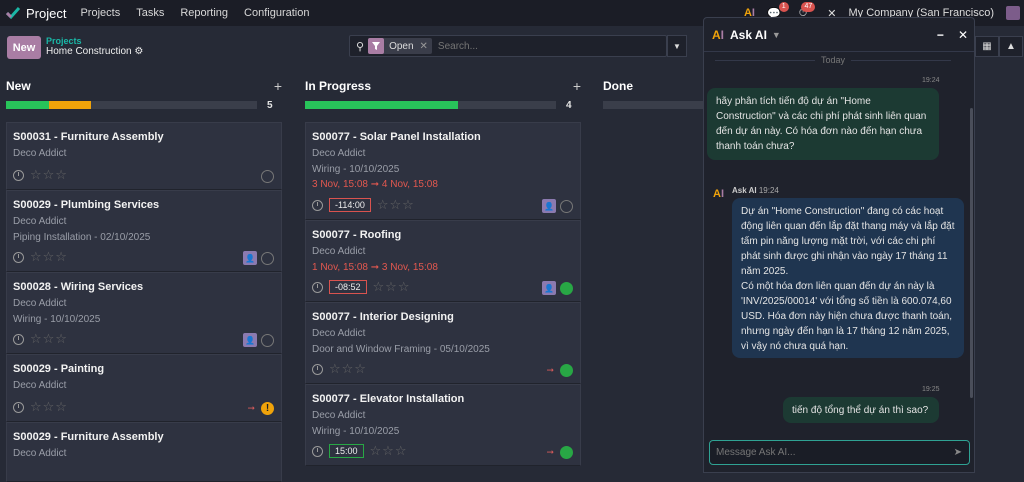 The width and height of the screenshot is (1024, 482). I want to click on arrow-right-icon: ➞, so click(375, 267).